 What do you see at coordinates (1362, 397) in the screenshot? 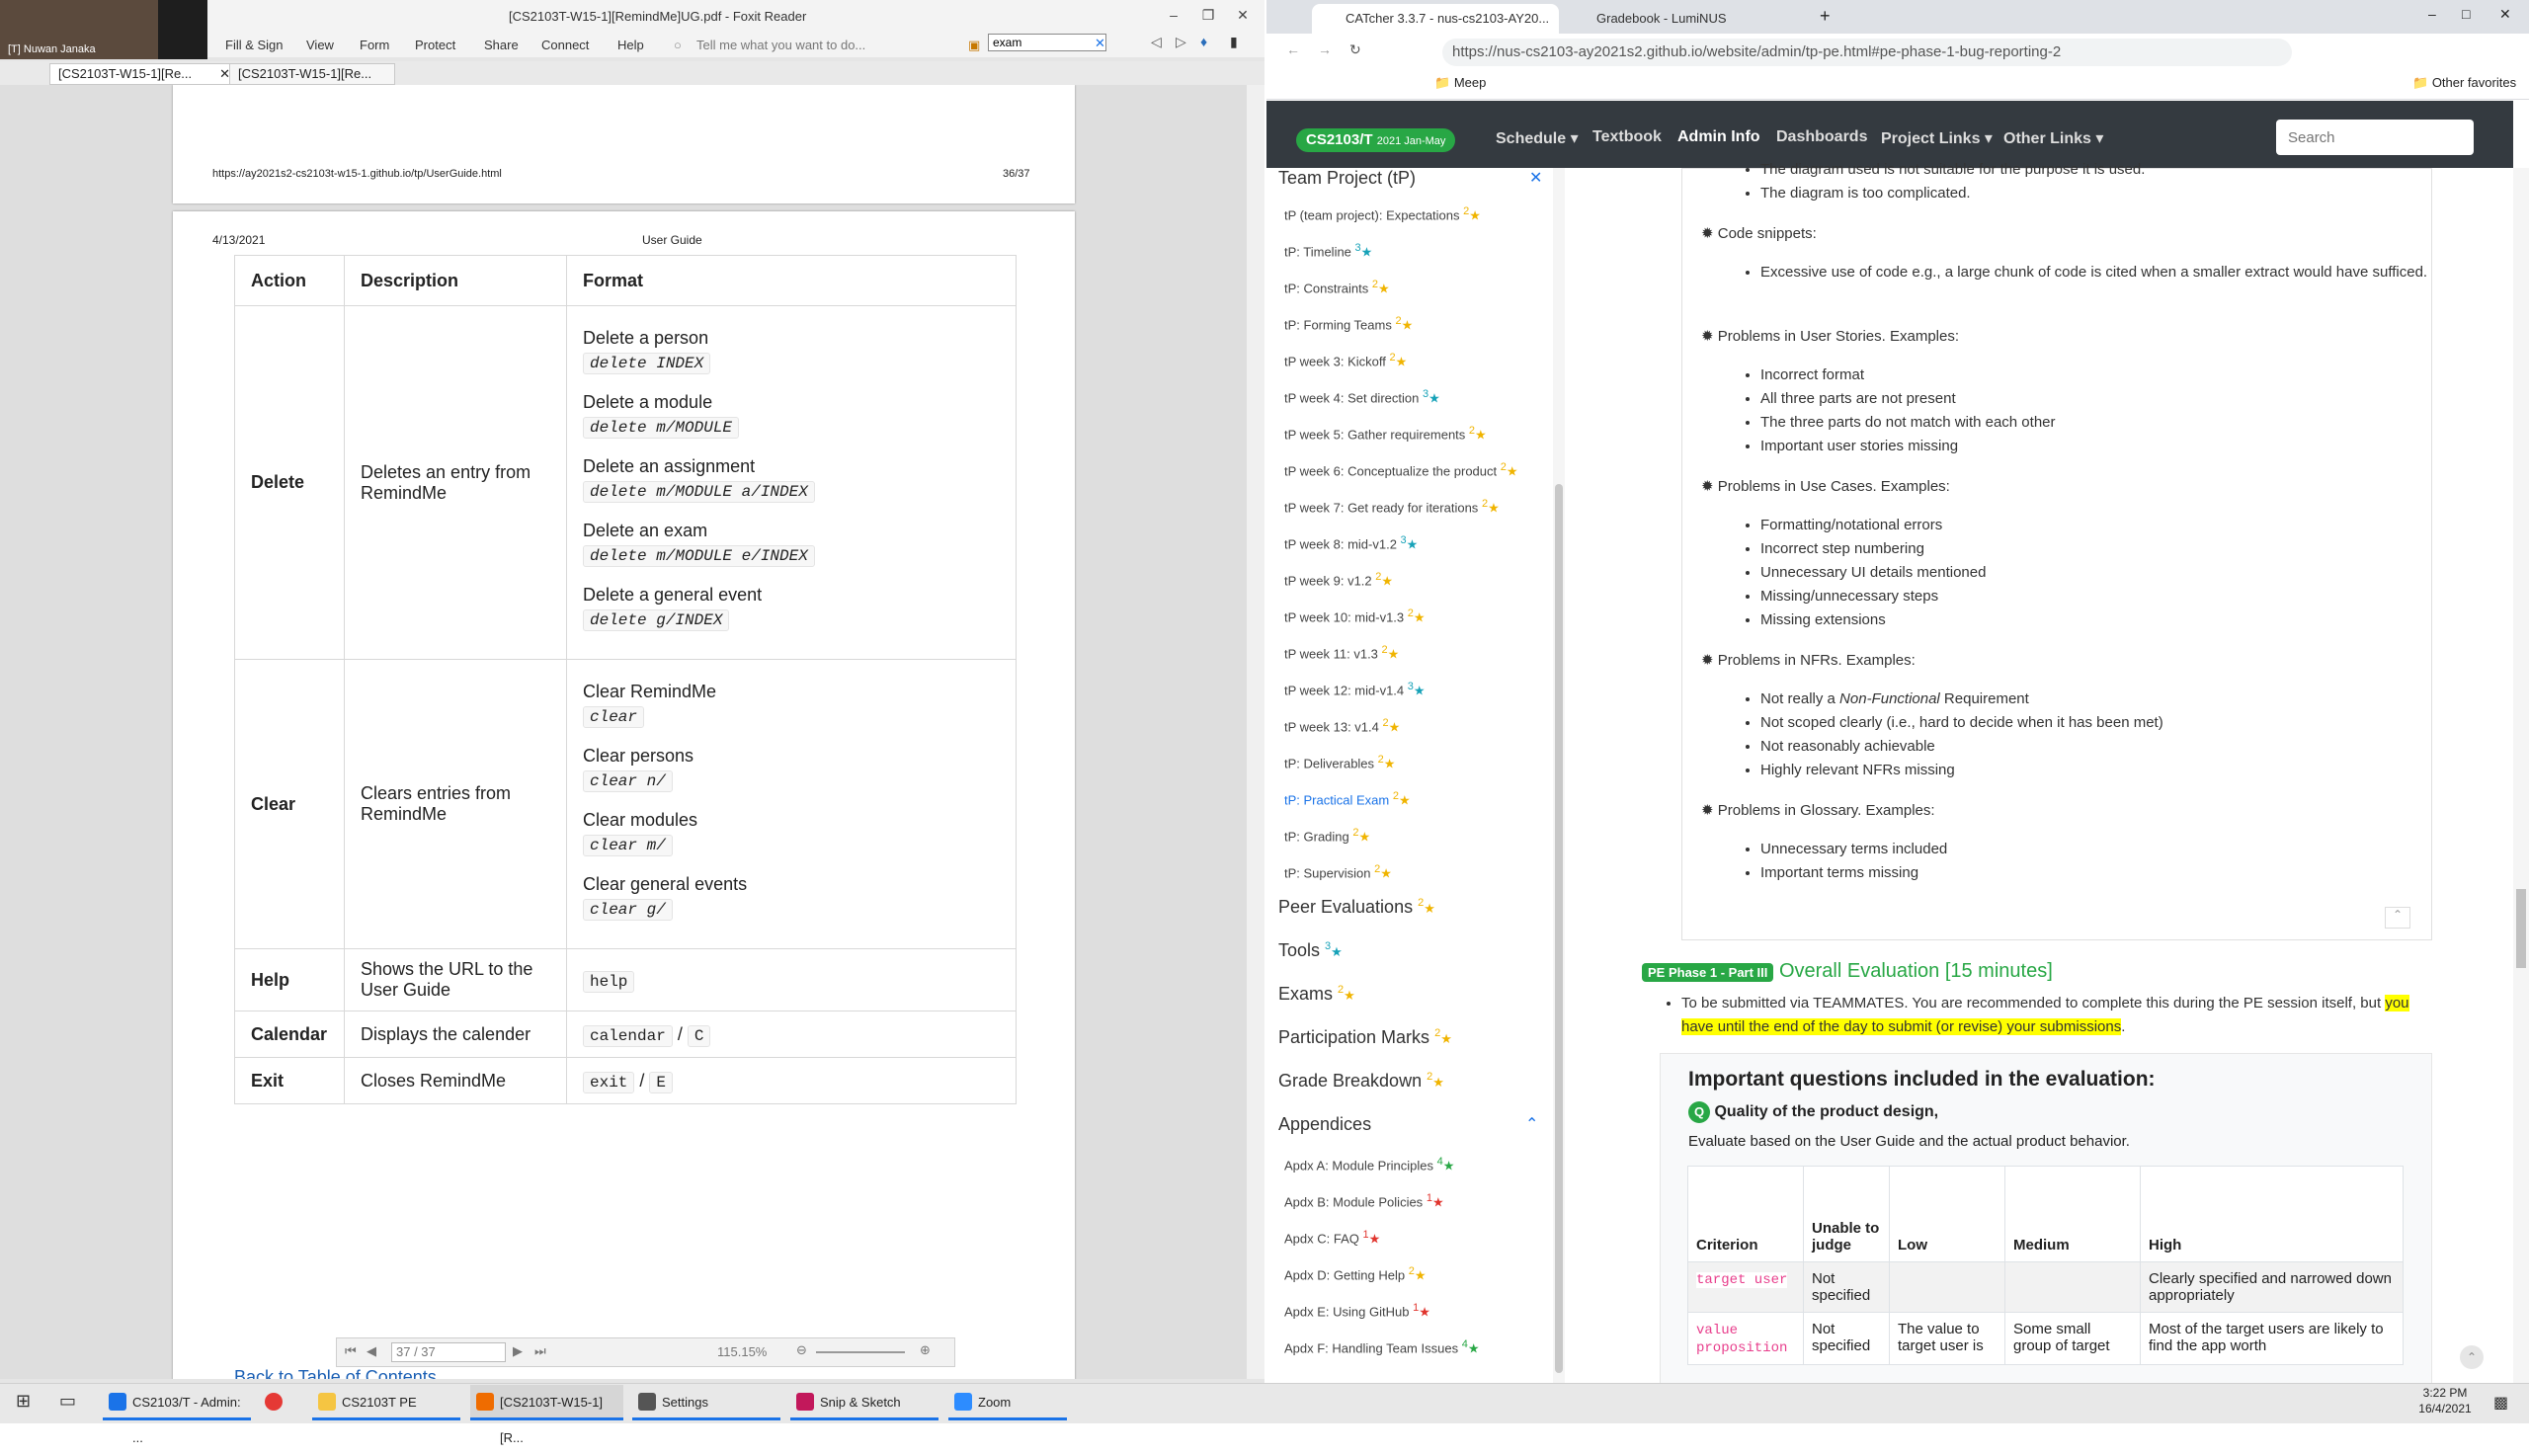
I see `sidebar-item: tP week 4: Set direction 3★` at bounding box center [1362, 397].